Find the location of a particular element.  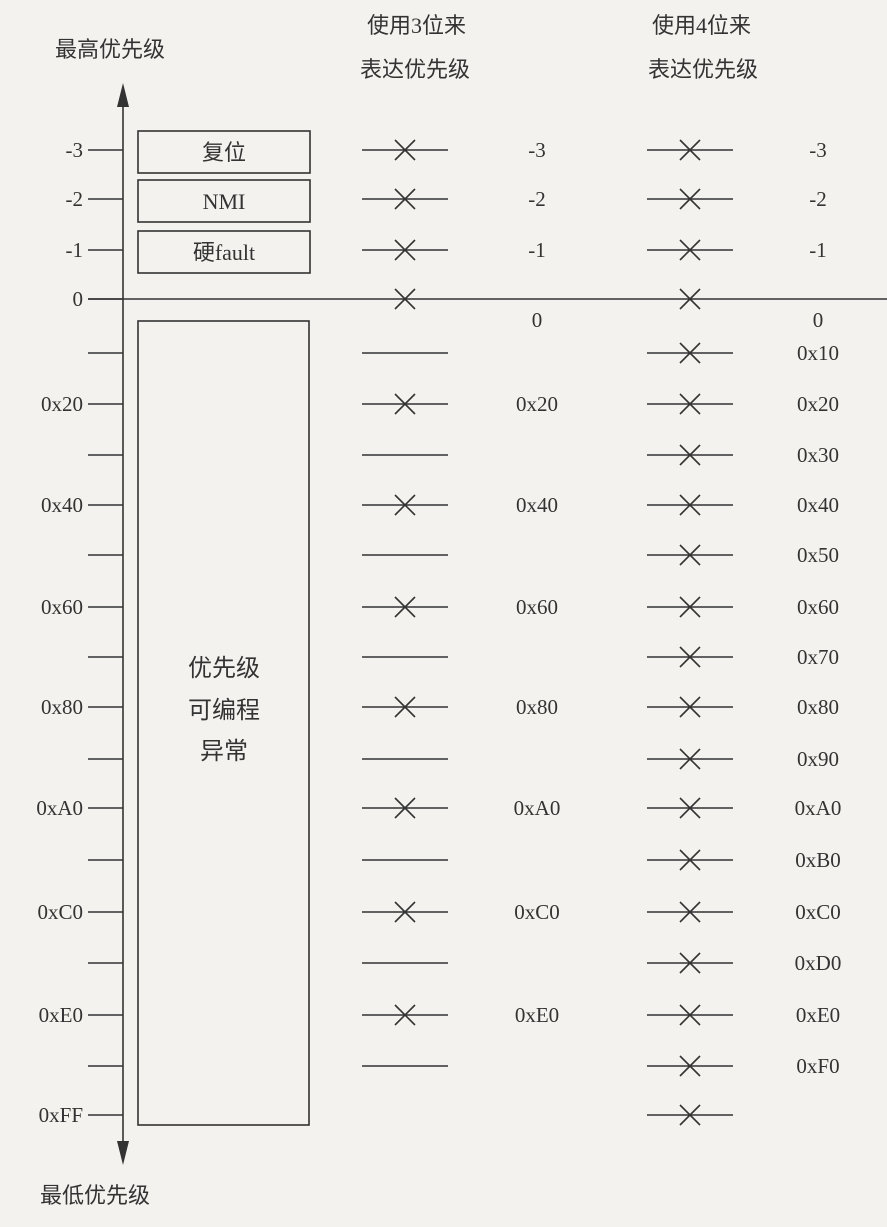

programmable-label-line2: 可编程 is located at coordinates (224, 710).